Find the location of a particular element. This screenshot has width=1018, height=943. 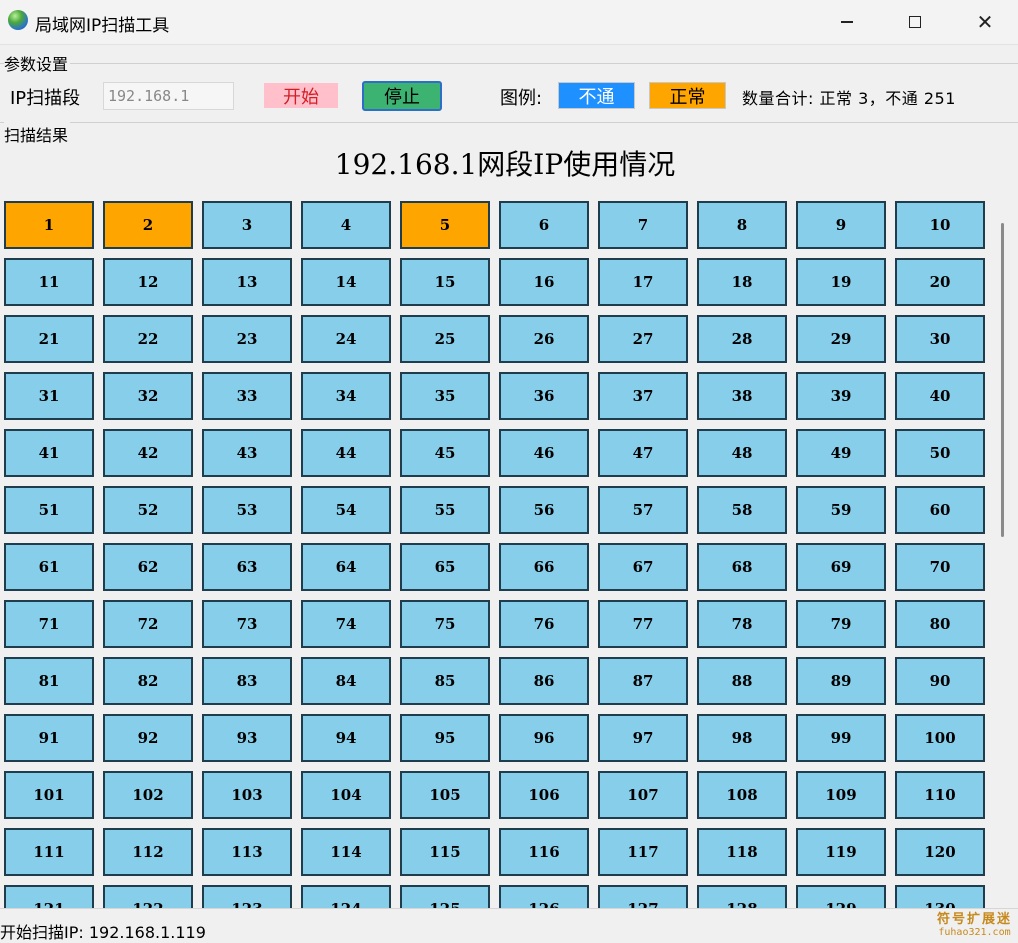

ip-cell-60: 60 is located at coordinates (940, 510).